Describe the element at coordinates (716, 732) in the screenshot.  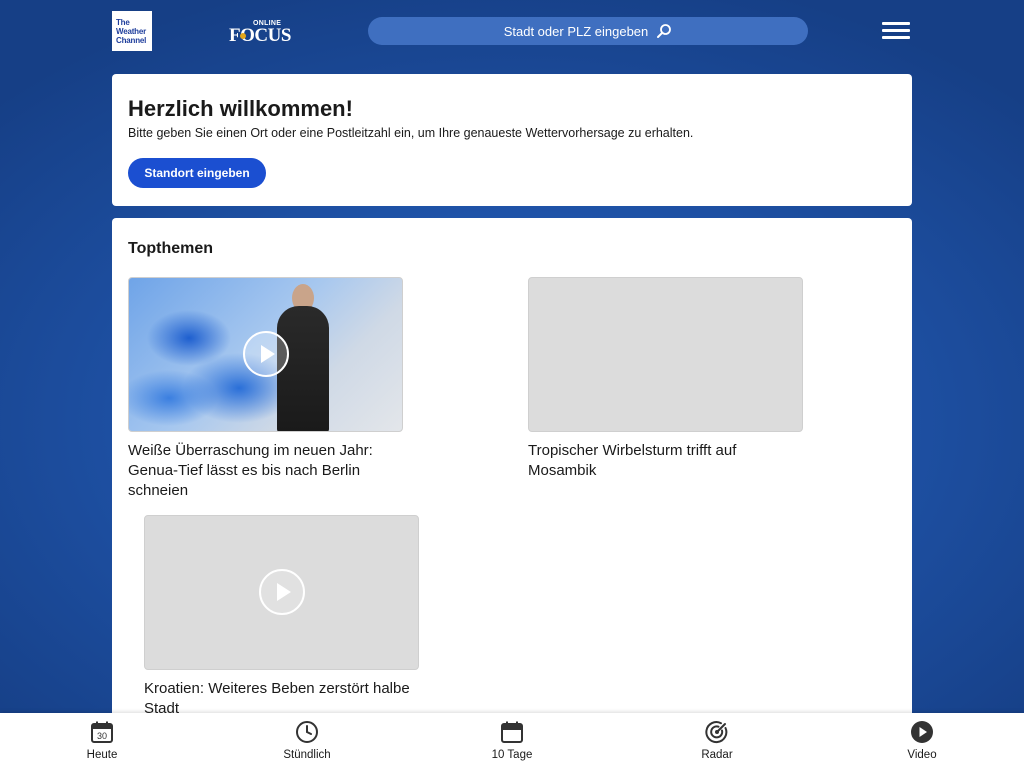
I see `radar-icon` at that location.